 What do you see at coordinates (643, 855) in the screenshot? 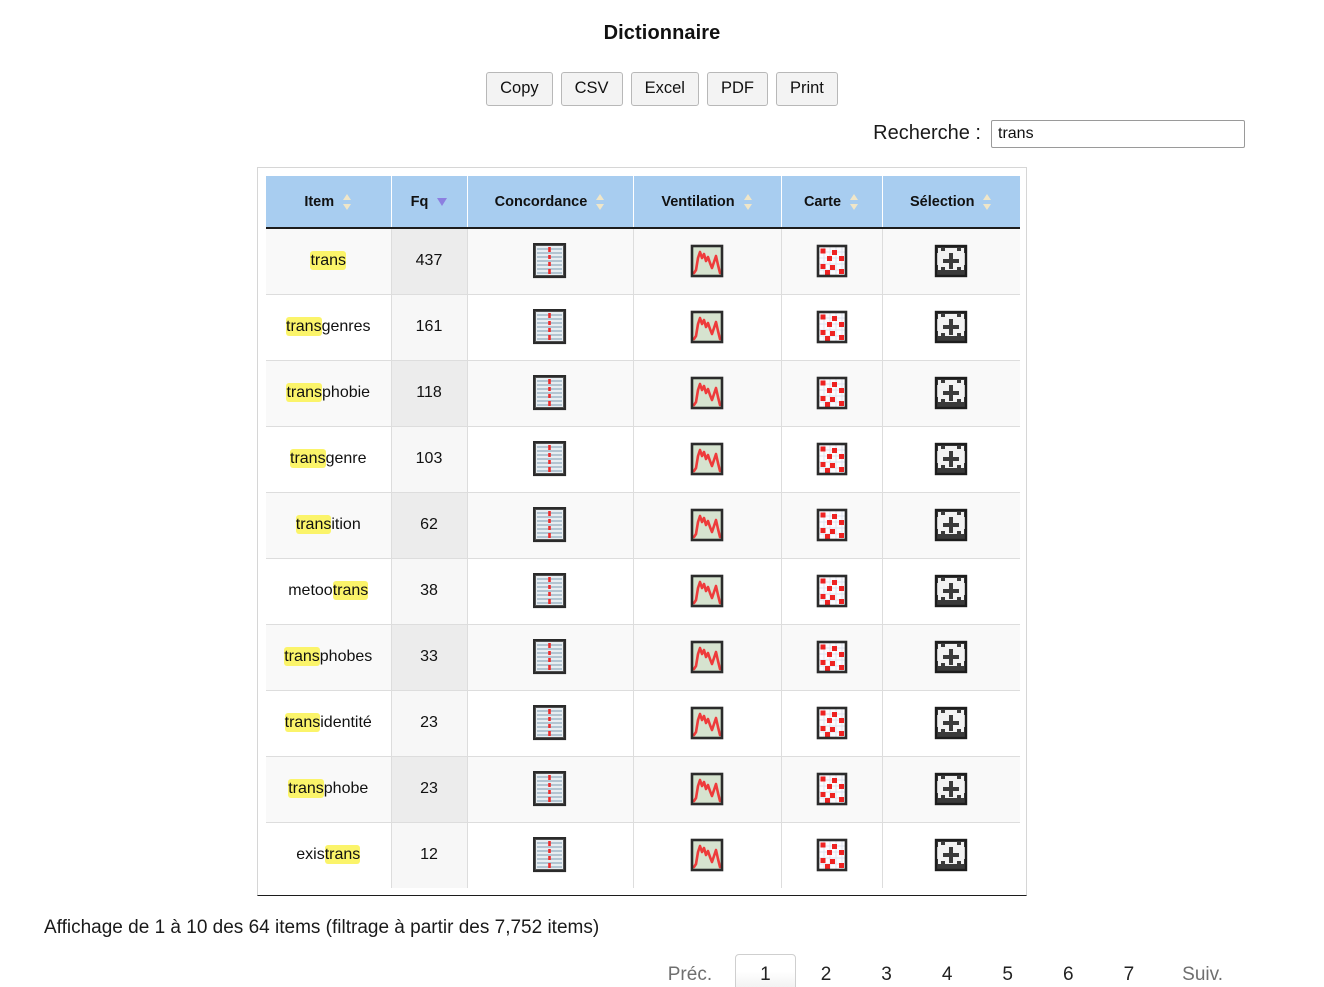
I see `table-row: existrans 12` at bounding box center [643, 855].